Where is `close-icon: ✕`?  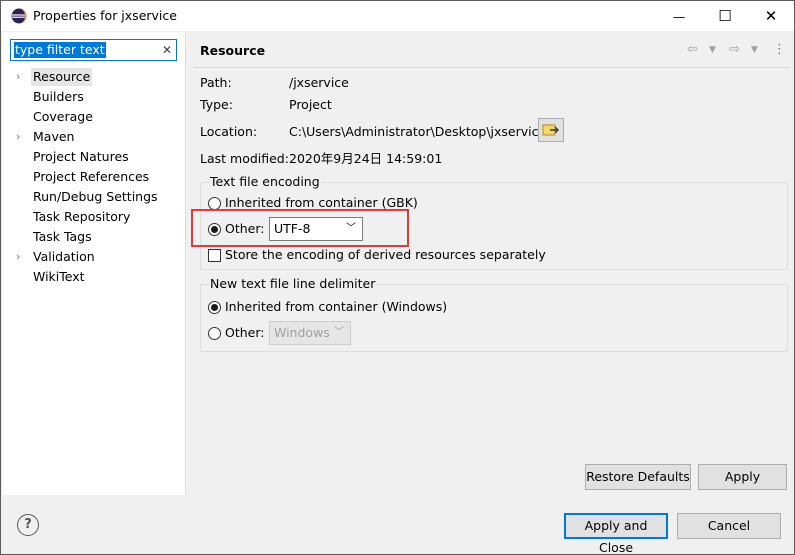 close-icon: ✕ is located at coordinates (771, 16).